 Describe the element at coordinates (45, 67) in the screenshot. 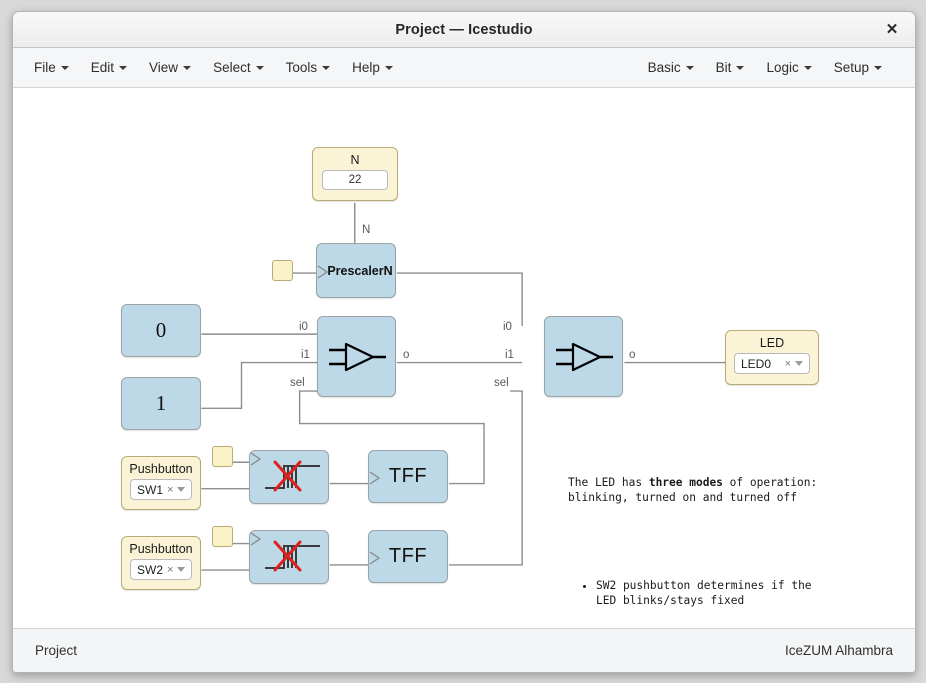

I see `menu-item-file-label: File` at that location.